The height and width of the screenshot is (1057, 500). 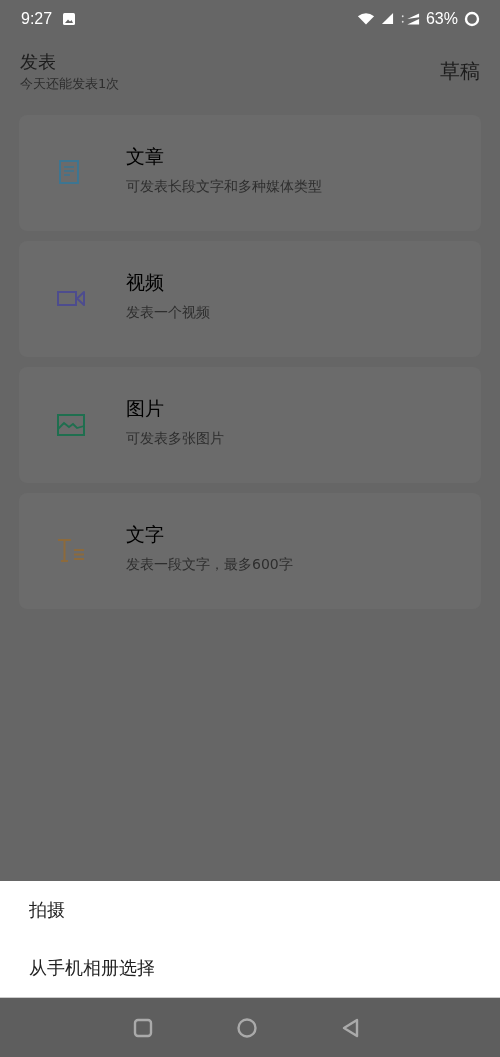 I want to click on card-title: 文章, so click(x=145, y=156).